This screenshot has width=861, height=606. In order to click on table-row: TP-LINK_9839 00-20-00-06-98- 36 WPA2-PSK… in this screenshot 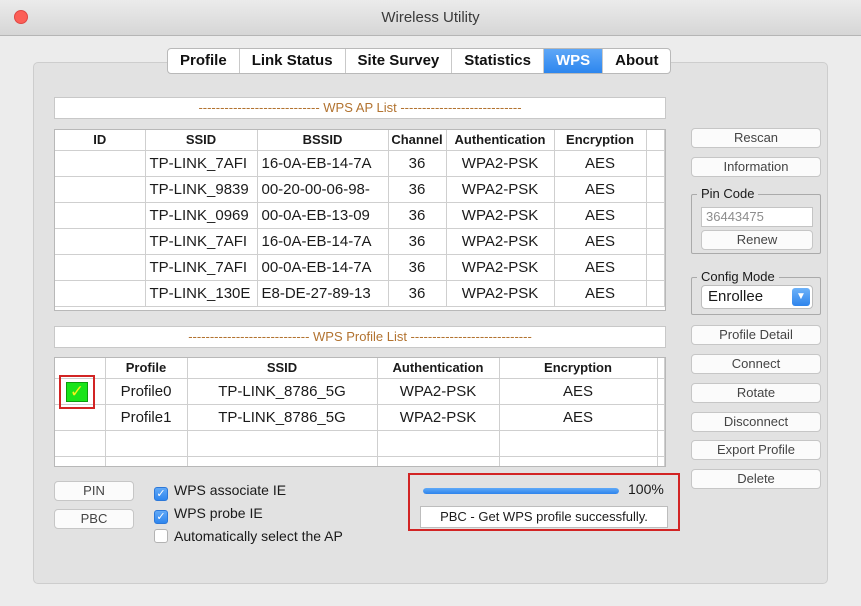, I will do `click(360, 189)`.